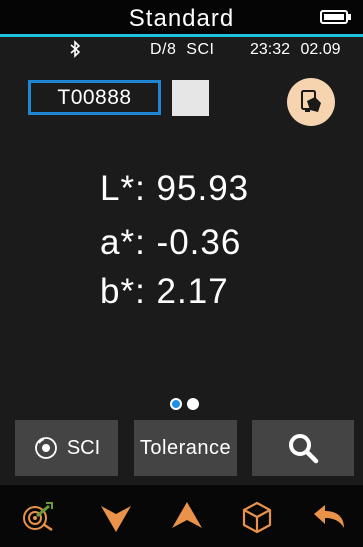 Image resolution: width=363 pixels, height=547 pixels. Describe the element at coordinates (193, 404) in the screenshot. I see `page-indicator` at that location.